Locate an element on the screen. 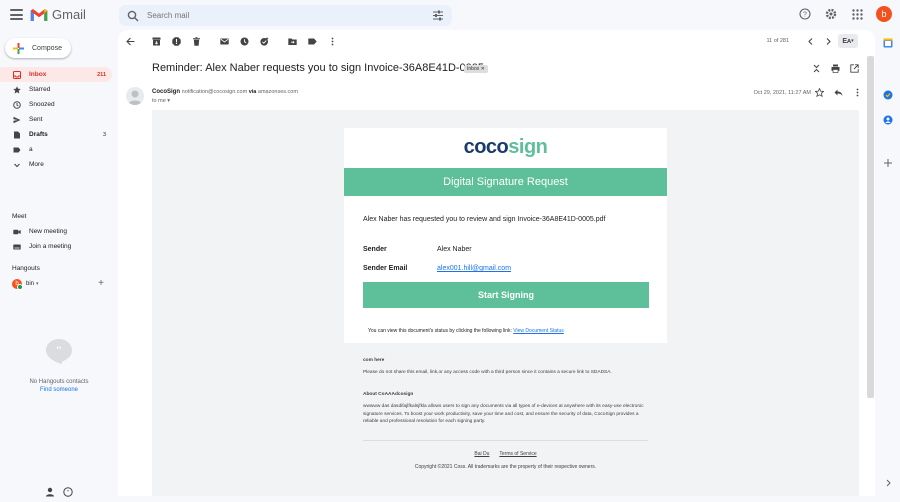 This screenshot has width=900, height=502. sender-avatar is located at coordinates (135, 96).